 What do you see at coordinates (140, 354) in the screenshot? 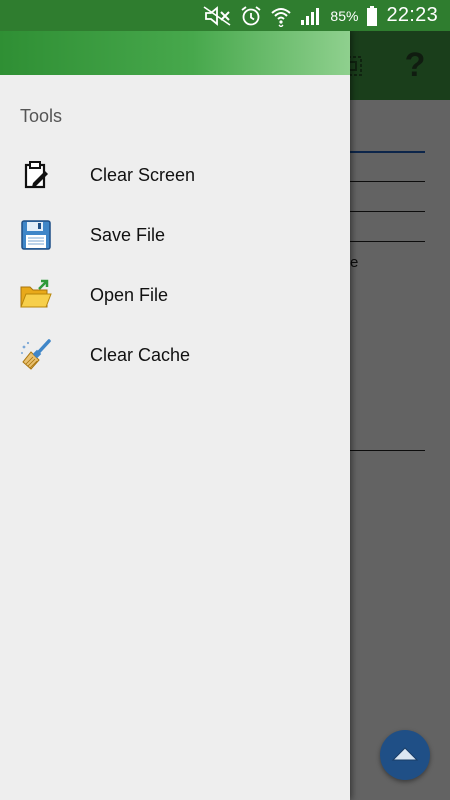
I see `menu-item-label: Clear Cache` at bounding box center [140, 354].